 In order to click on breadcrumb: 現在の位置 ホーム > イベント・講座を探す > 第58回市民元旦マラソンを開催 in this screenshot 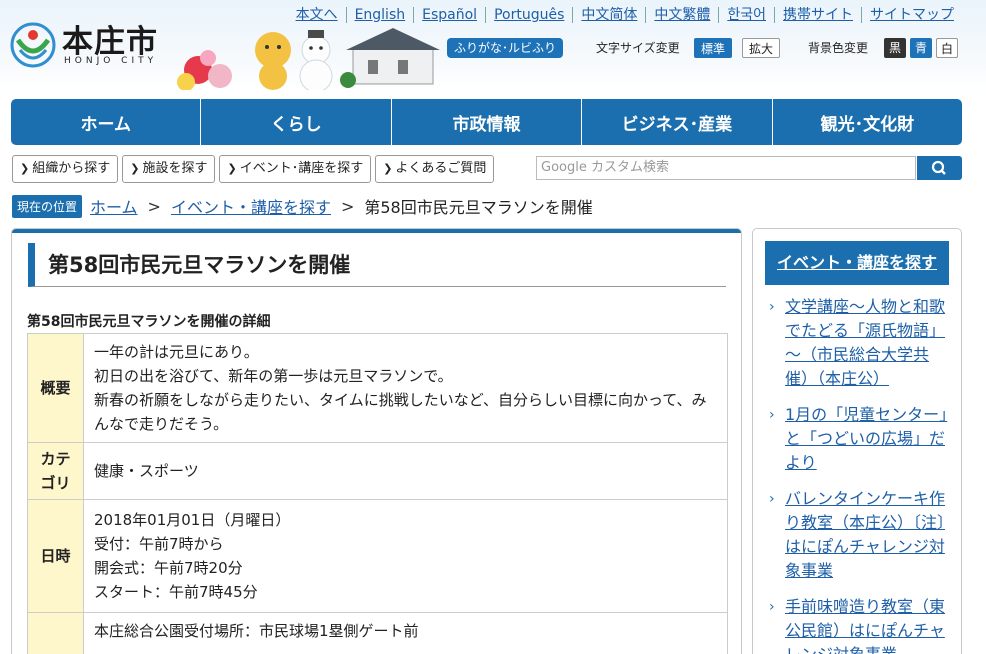, I will do `click(302, 206)`.